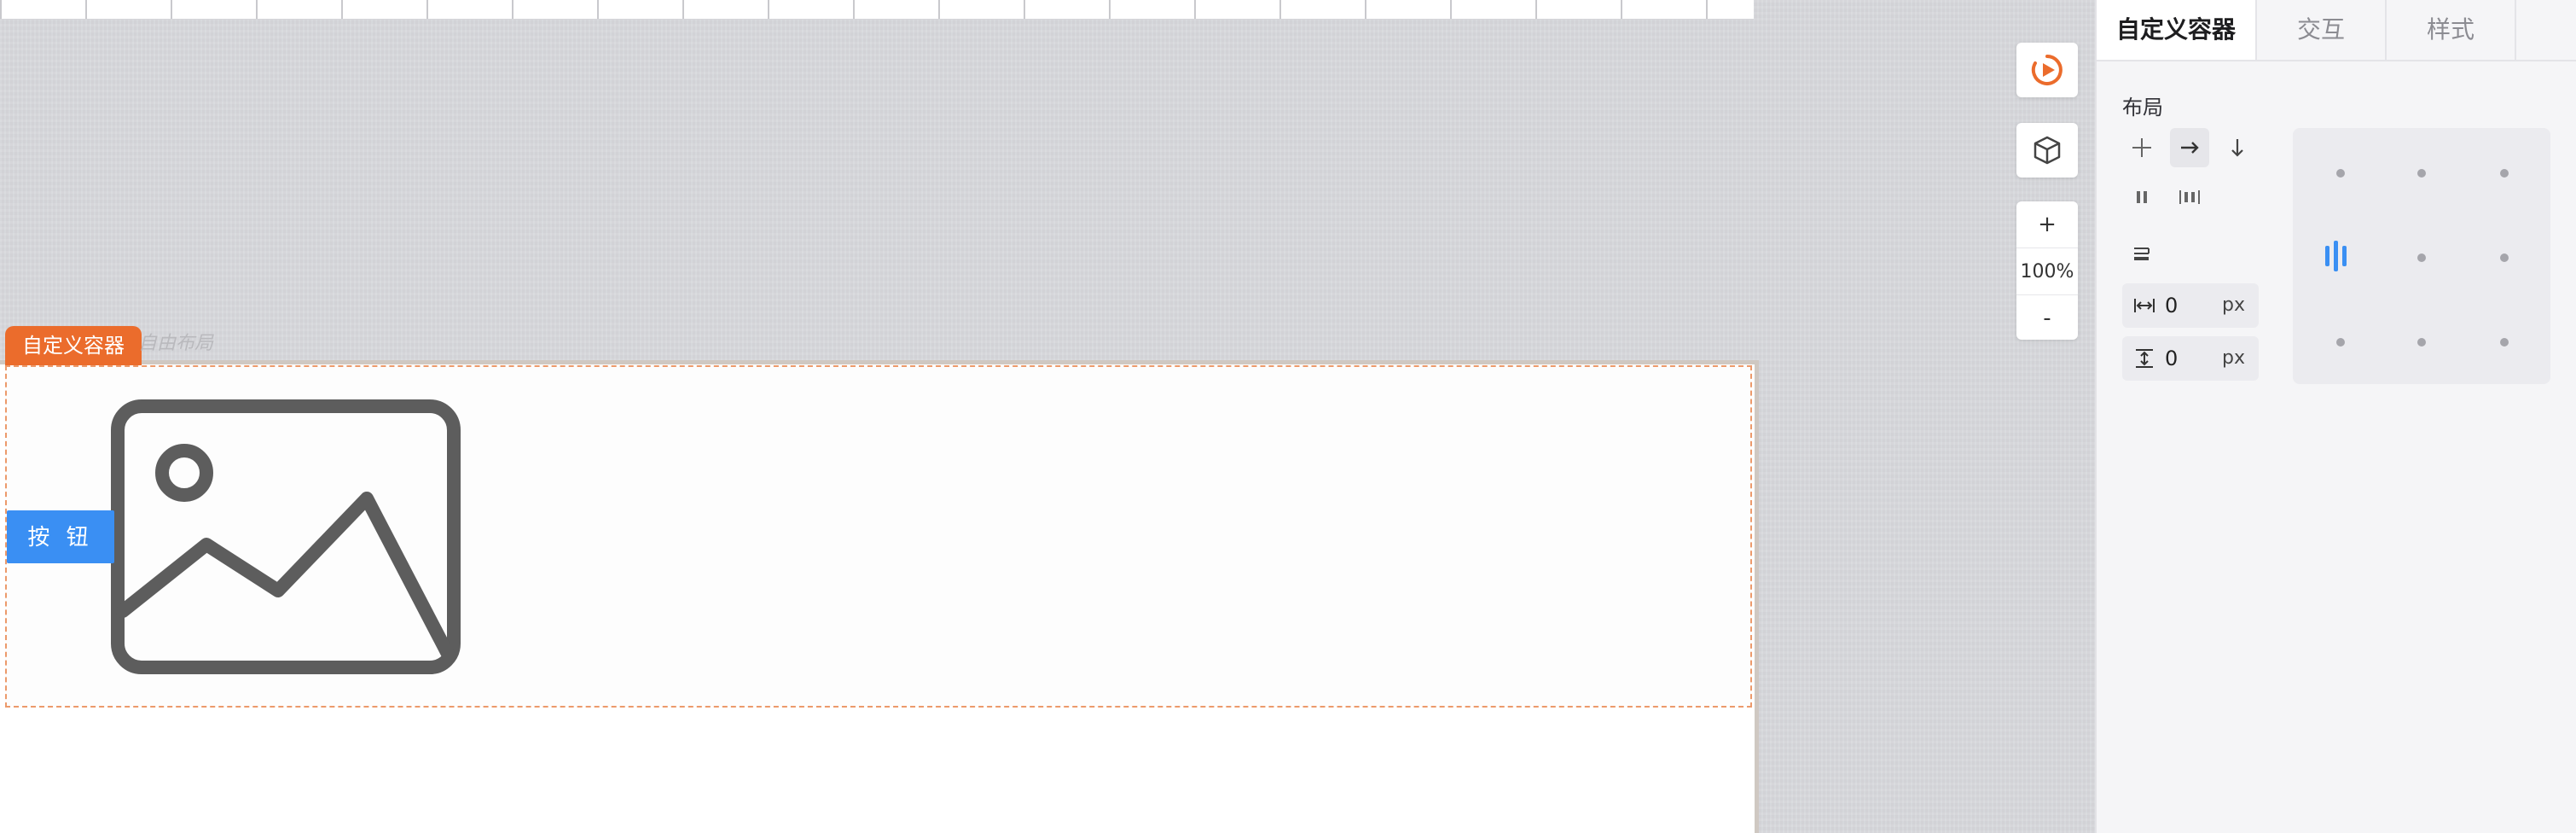  I want to click on alignment-grid, so click(2421, 256).